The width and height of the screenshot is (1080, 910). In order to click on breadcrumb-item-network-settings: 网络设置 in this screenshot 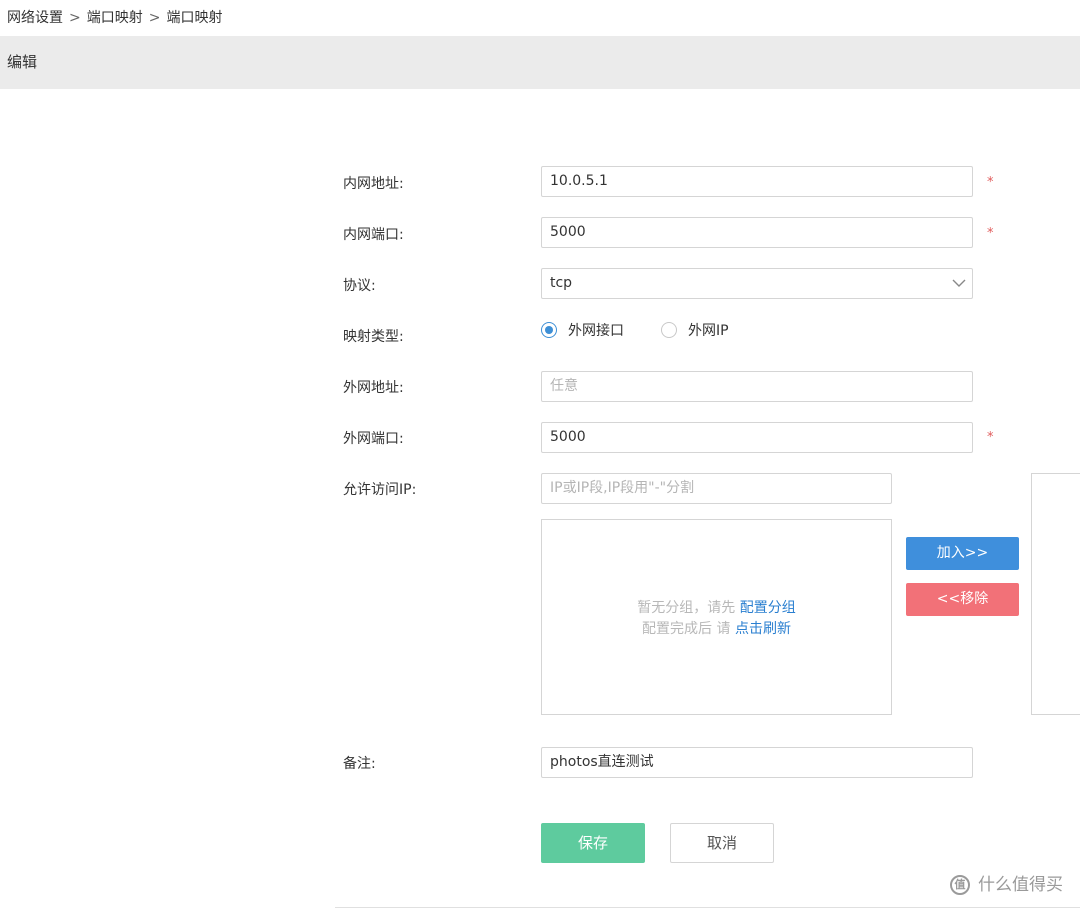, I will do `click(35, 18)`.